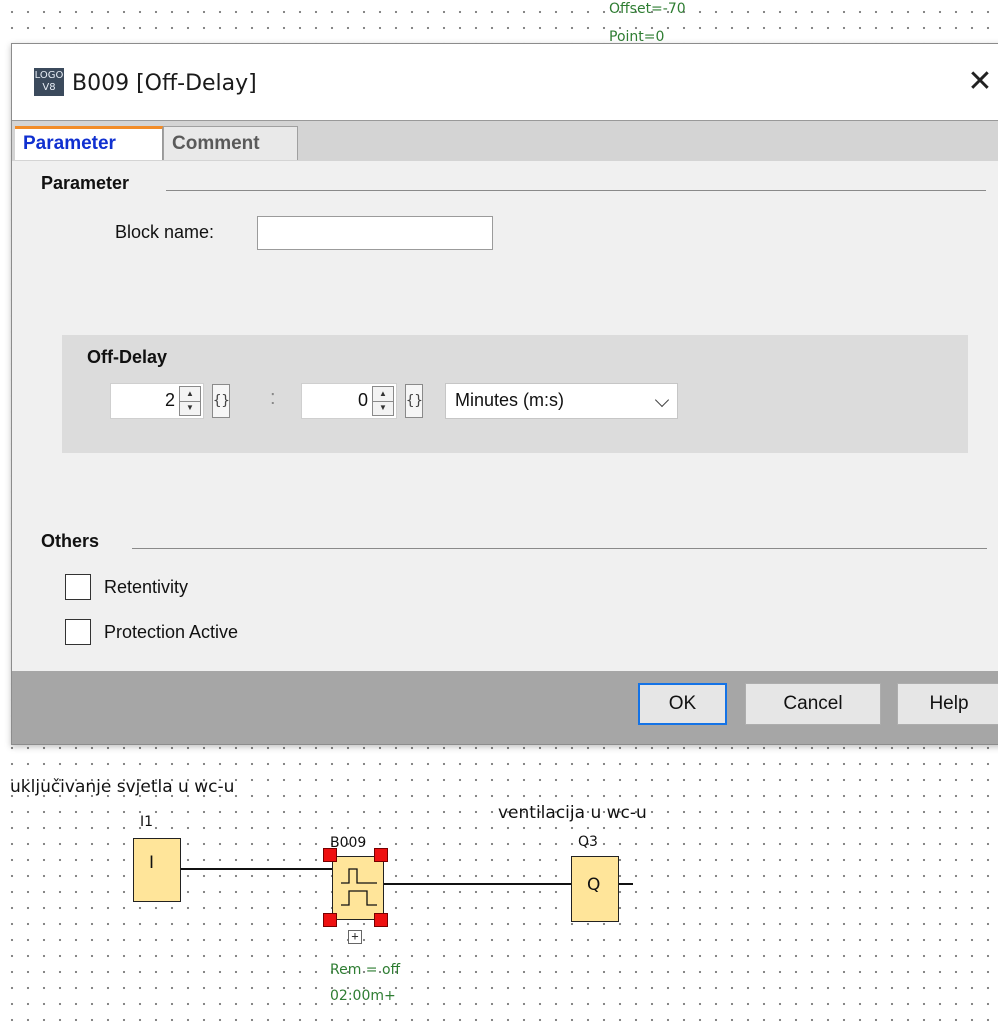 The width and height of the screenshot is (998, 1025). I want to click on dialog-titlebar: LOGO V8 B009 [Off-Delay] ✕, so click(505, 82).